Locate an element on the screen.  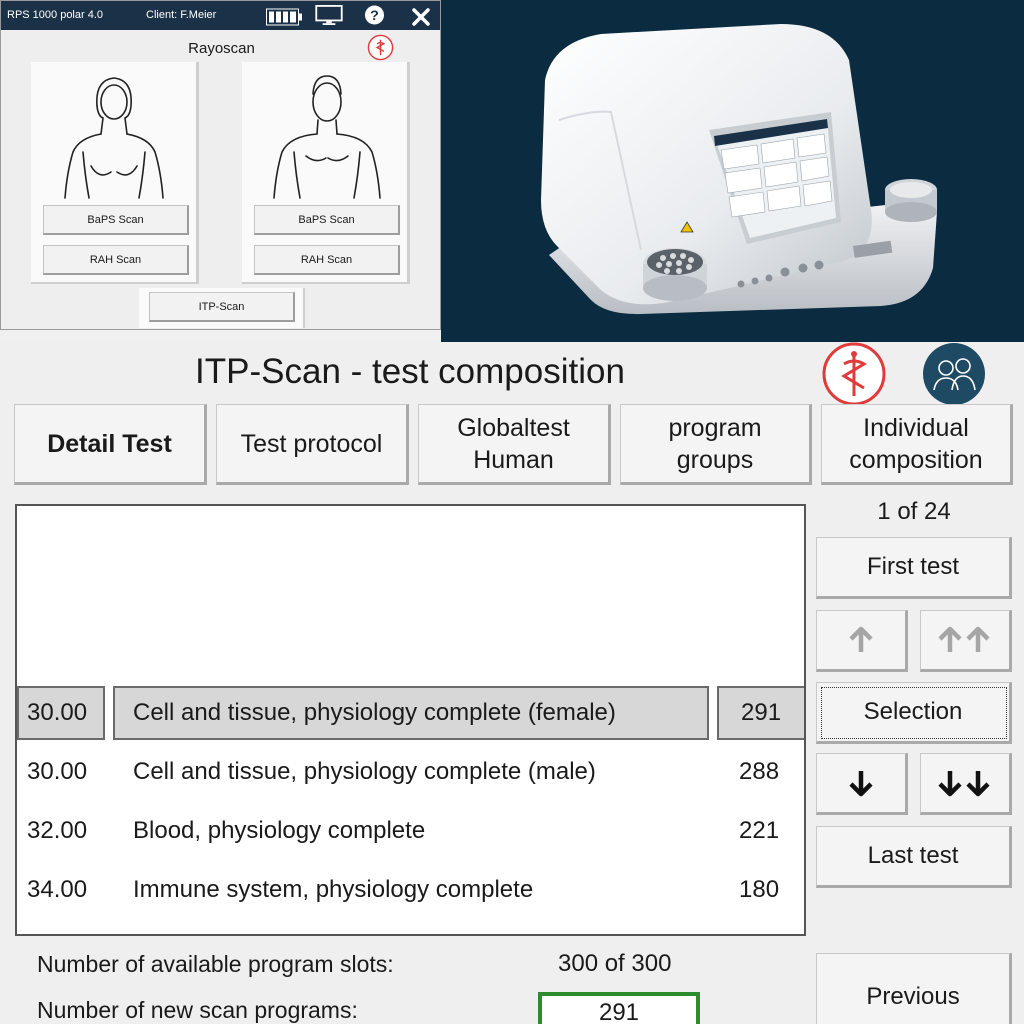
tab-program-groups: program groups is located at coordinates (716, 444).